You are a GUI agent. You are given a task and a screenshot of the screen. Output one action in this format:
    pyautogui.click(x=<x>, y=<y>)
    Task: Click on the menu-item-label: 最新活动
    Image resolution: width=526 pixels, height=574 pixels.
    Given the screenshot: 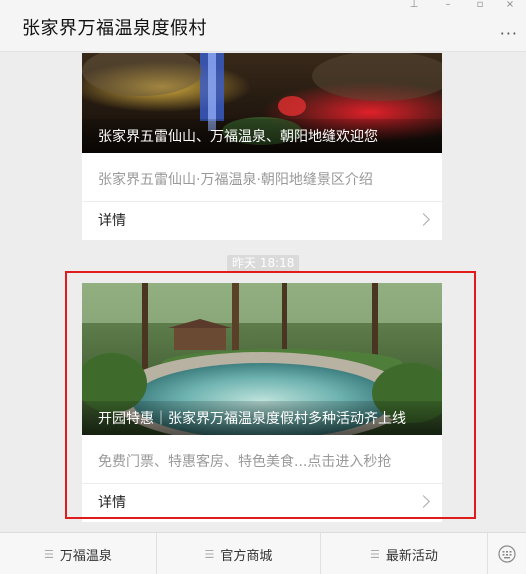 What is the action you would take?
    pyautogui.click(x=411, y=556)
    